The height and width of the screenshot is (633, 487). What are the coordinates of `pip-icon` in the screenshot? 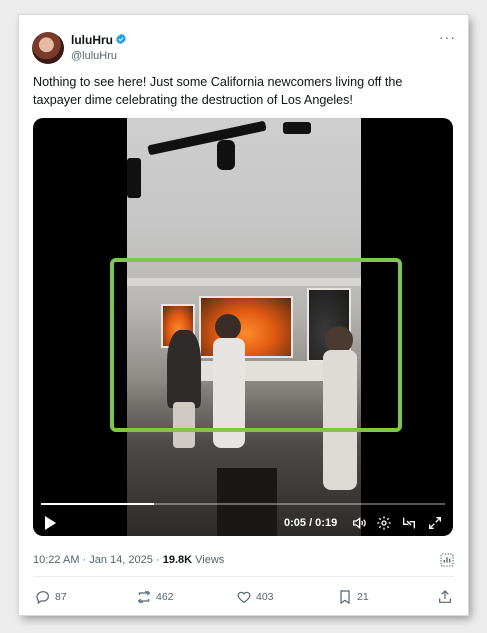 It's located at (409, 523).